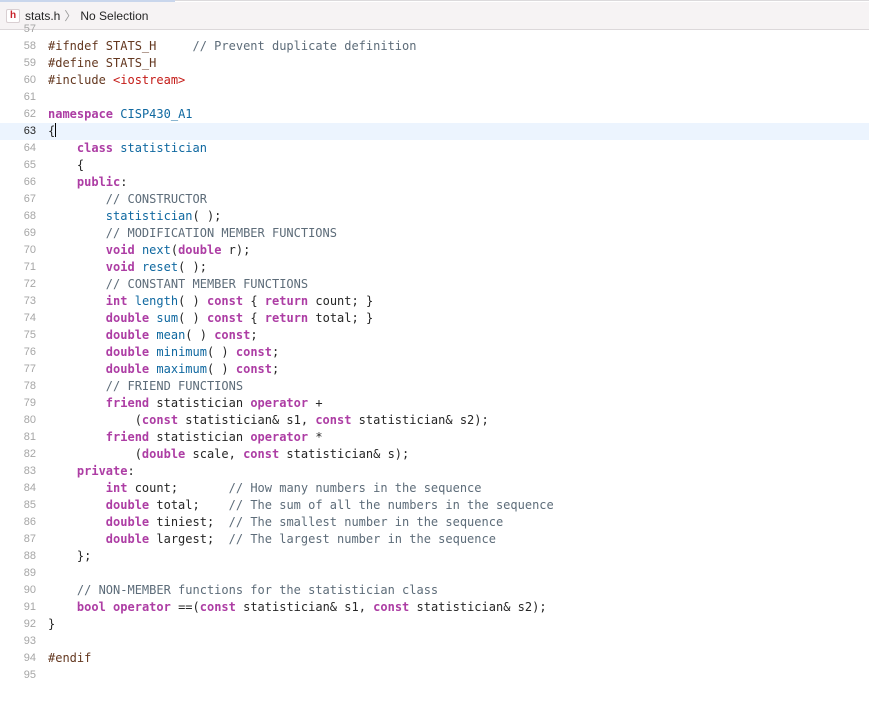 This screenshot has height=704, width=869. I want to click on line-number: 84, so click(29, 488).